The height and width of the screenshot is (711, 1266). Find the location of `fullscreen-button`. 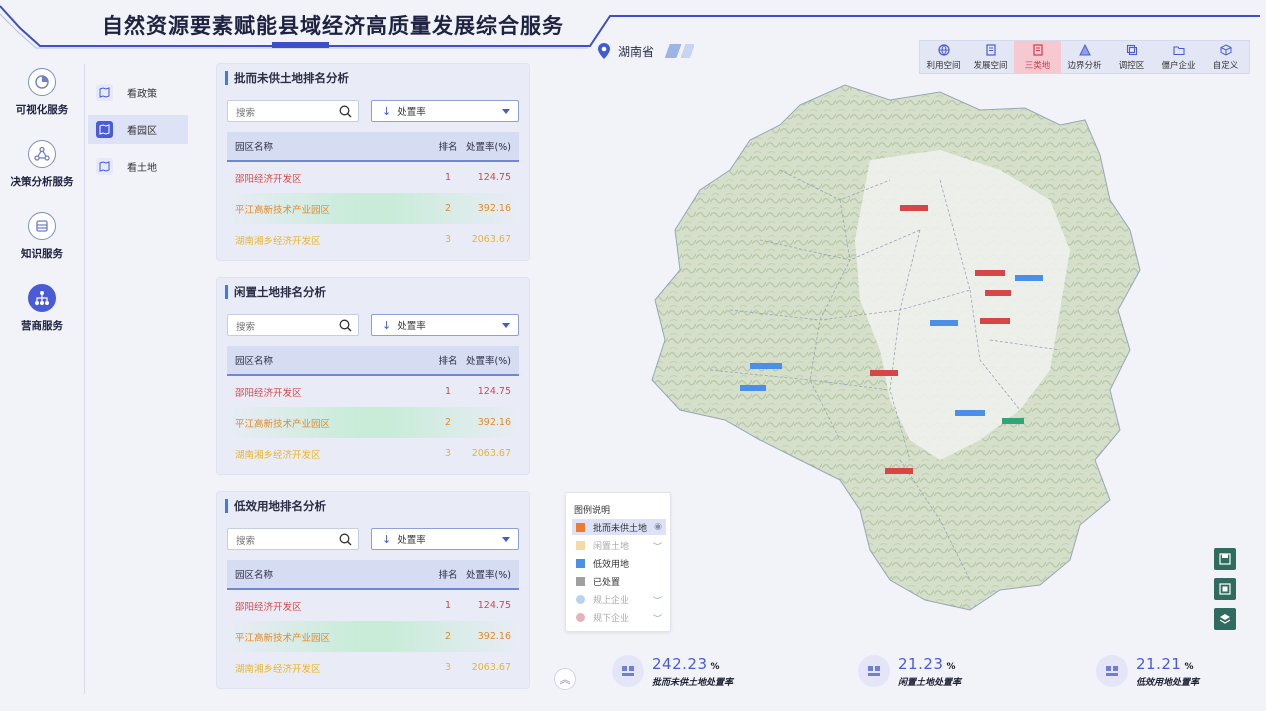

fullscreen-button is located at coordinates (1225, 589).